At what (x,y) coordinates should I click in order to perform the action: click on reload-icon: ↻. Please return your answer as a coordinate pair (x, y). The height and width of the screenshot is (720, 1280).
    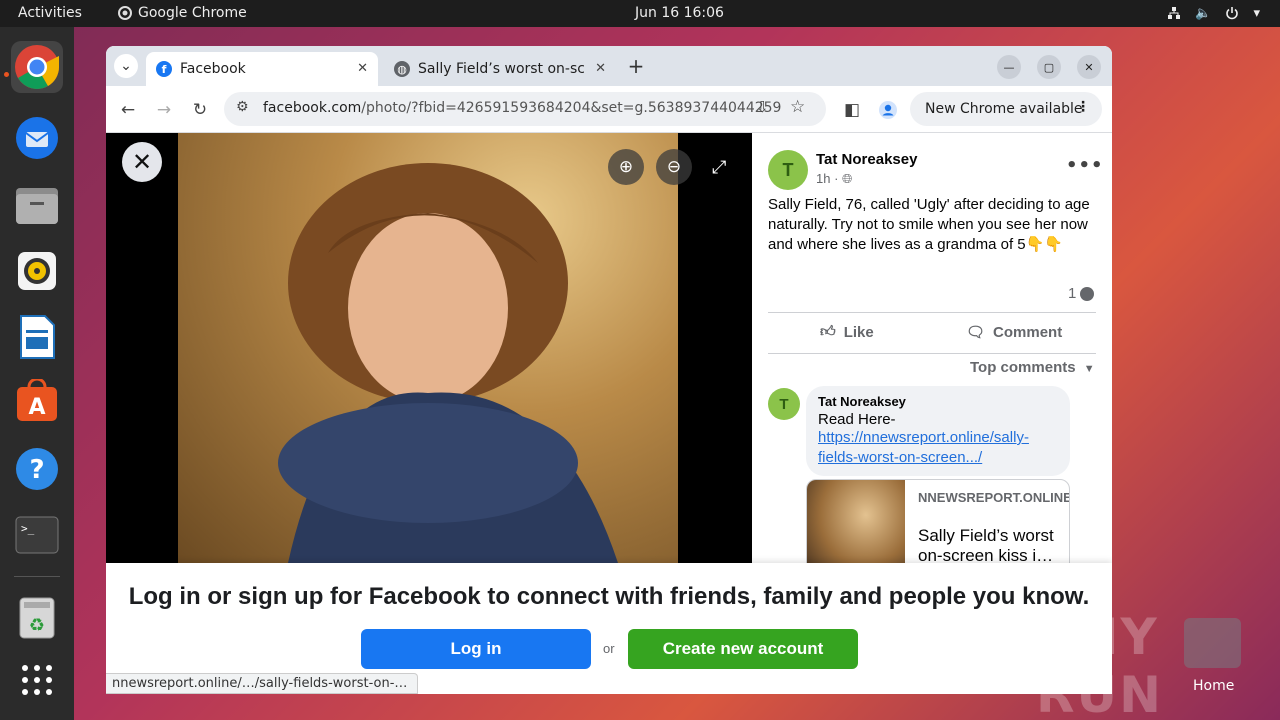
    Looking at the image, I should click on (200, 110).